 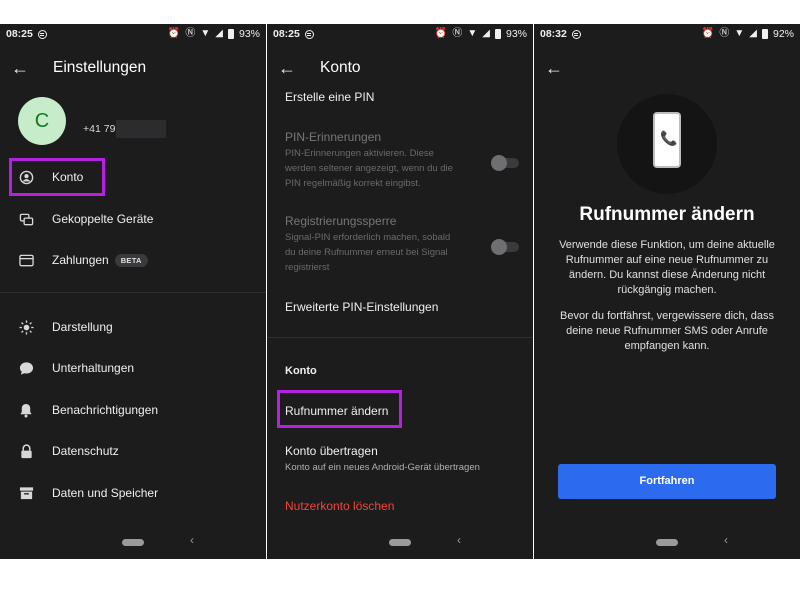 What do you see at coordinates (26, 260) in the screenshot?
I see `card-icon` at bounding box center [26, 260].